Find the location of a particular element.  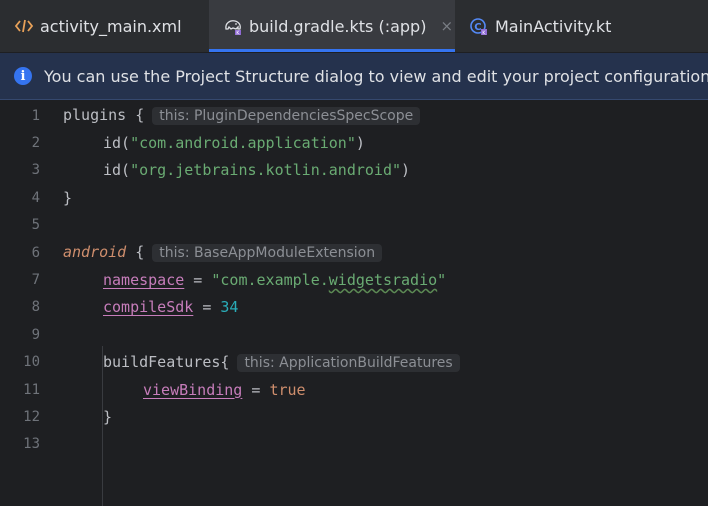

typo-warning: widgetsradio is located at coordinates (383, 280).